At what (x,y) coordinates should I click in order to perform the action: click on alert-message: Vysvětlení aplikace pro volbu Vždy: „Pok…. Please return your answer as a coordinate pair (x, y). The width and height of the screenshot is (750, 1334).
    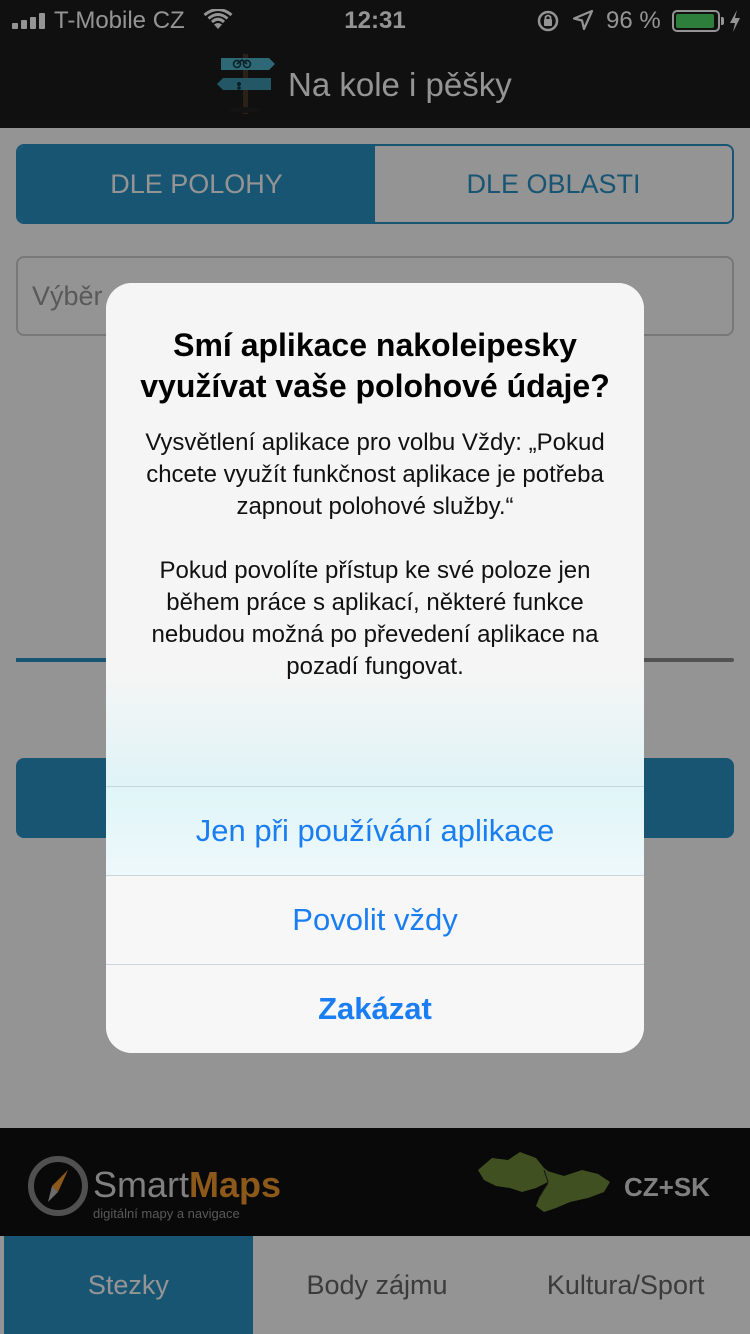
    Looking at the image, I should click on (375, 555).